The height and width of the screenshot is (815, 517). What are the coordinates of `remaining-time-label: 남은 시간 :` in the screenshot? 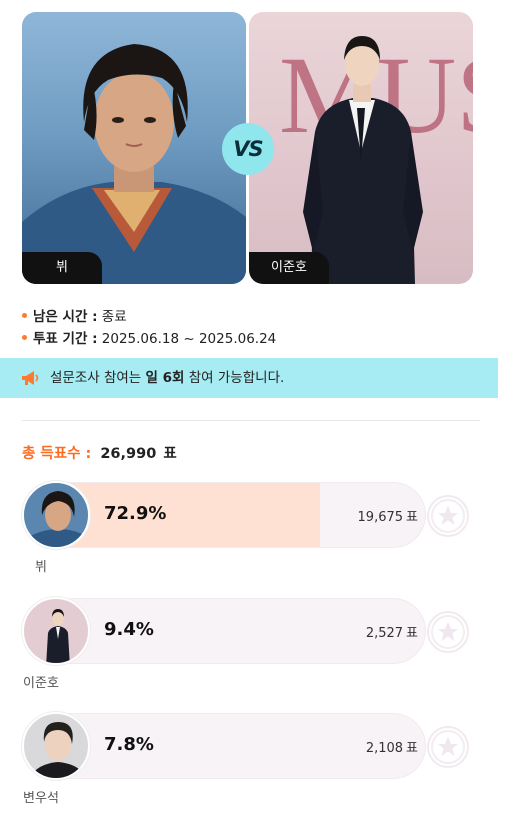 It's located at (65, 317).